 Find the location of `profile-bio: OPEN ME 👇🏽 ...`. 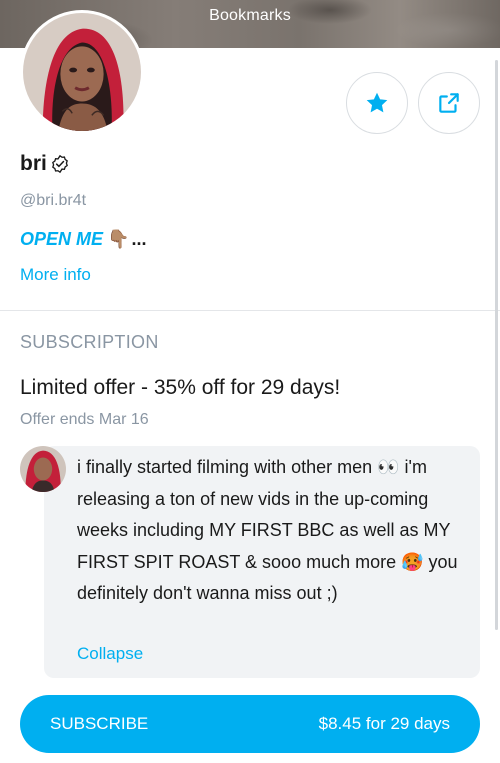

profile-bio: OPEN ME 👇🏽 ... is located at coordinates (83, 239).